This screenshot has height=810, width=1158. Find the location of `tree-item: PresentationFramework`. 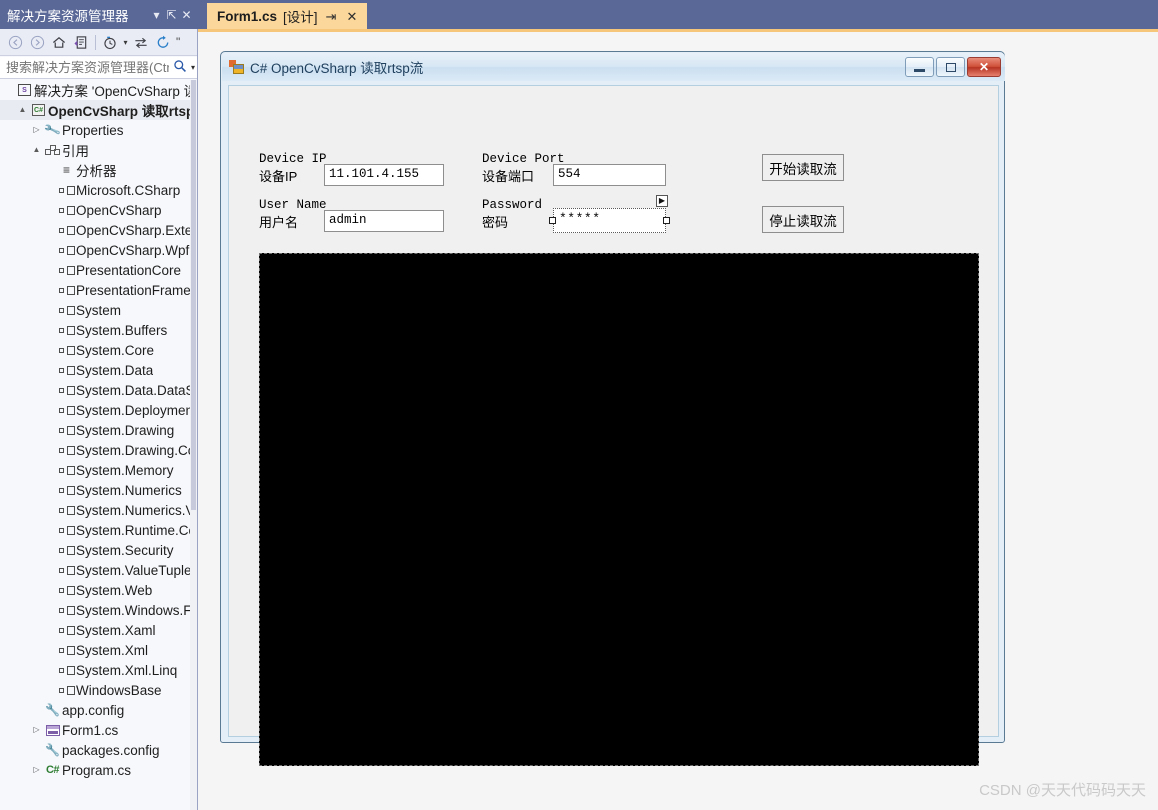

tree-item: PresentationFramework is located at coordinates (98, 290).